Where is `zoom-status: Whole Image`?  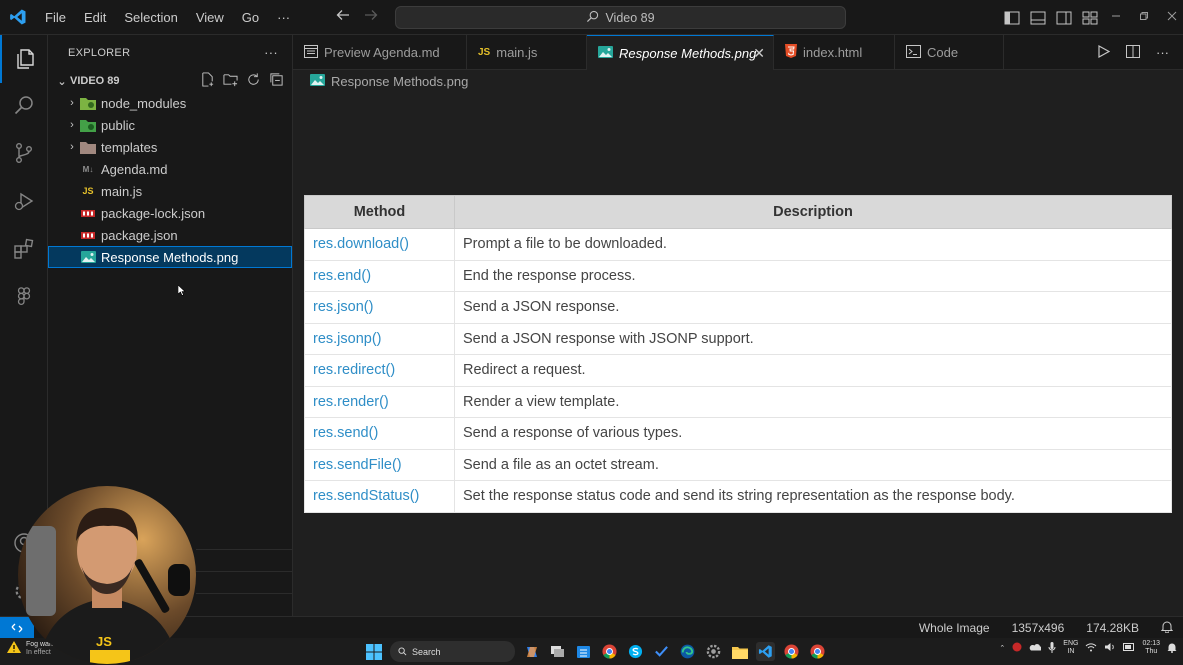 zoom-status: Whole Image is located at coordinates (954, 628).